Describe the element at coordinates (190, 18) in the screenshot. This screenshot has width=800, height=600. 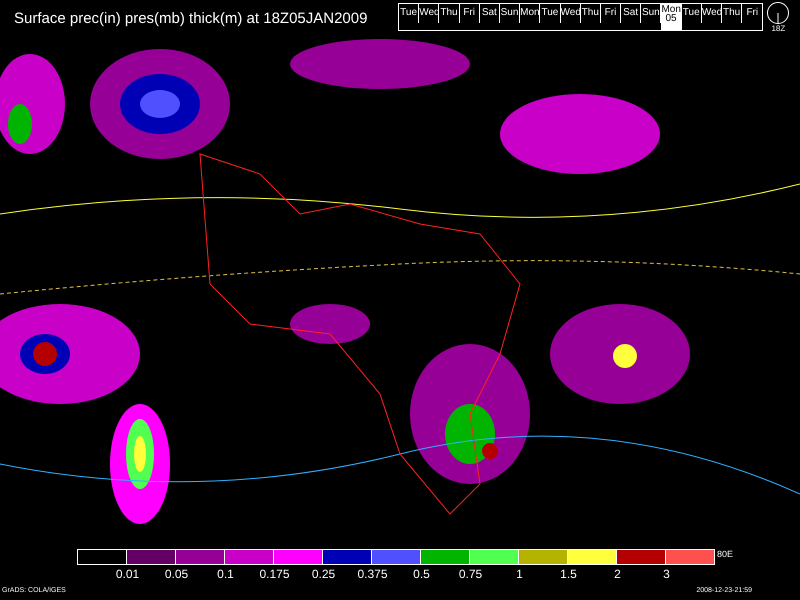
I see `map-title: Surface prec(in) pres(mb) thick(m) at 18Z05JAN2009` at that location.